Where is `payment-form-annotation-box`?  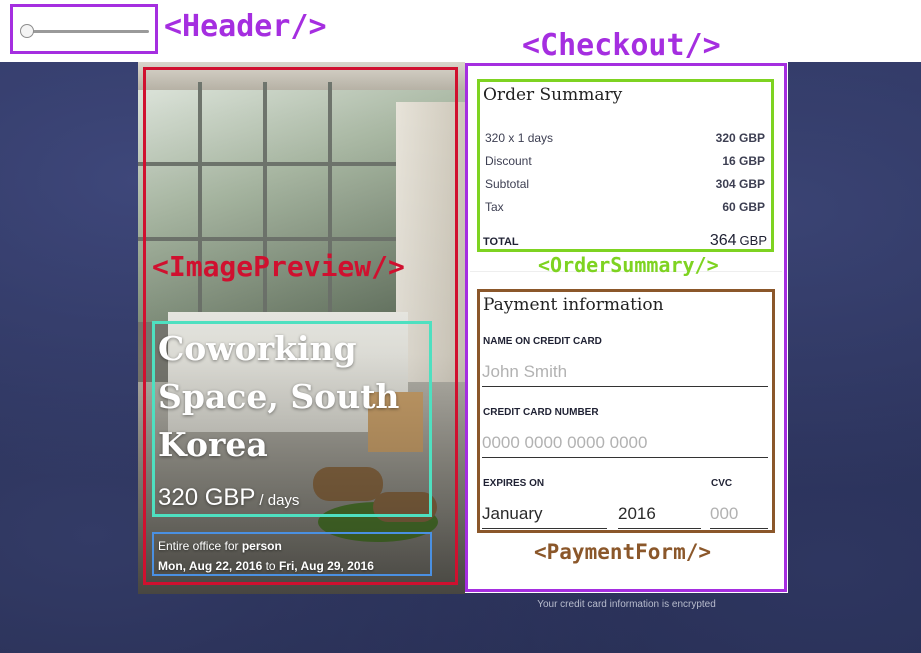 payment-form-annotation-box is located at coordinates (626, 411).